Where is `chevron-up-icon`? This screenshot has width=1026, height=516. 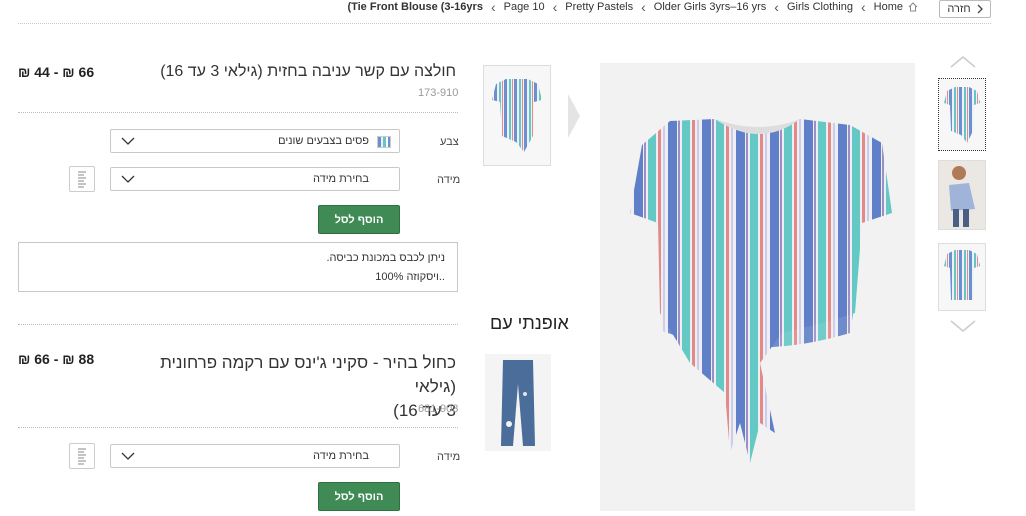 chevron-up-icon is located at coordinates (963, 62).